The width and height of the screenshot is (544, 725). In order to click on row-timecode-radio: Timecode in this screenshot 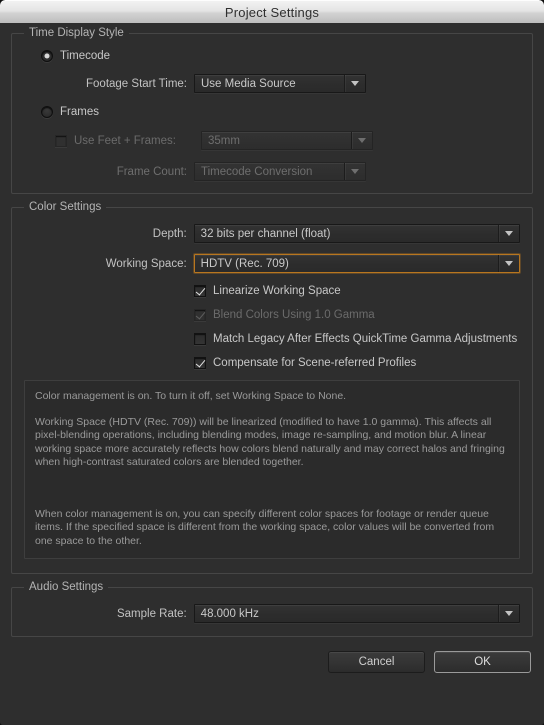, I will do `click(272, 56)`.